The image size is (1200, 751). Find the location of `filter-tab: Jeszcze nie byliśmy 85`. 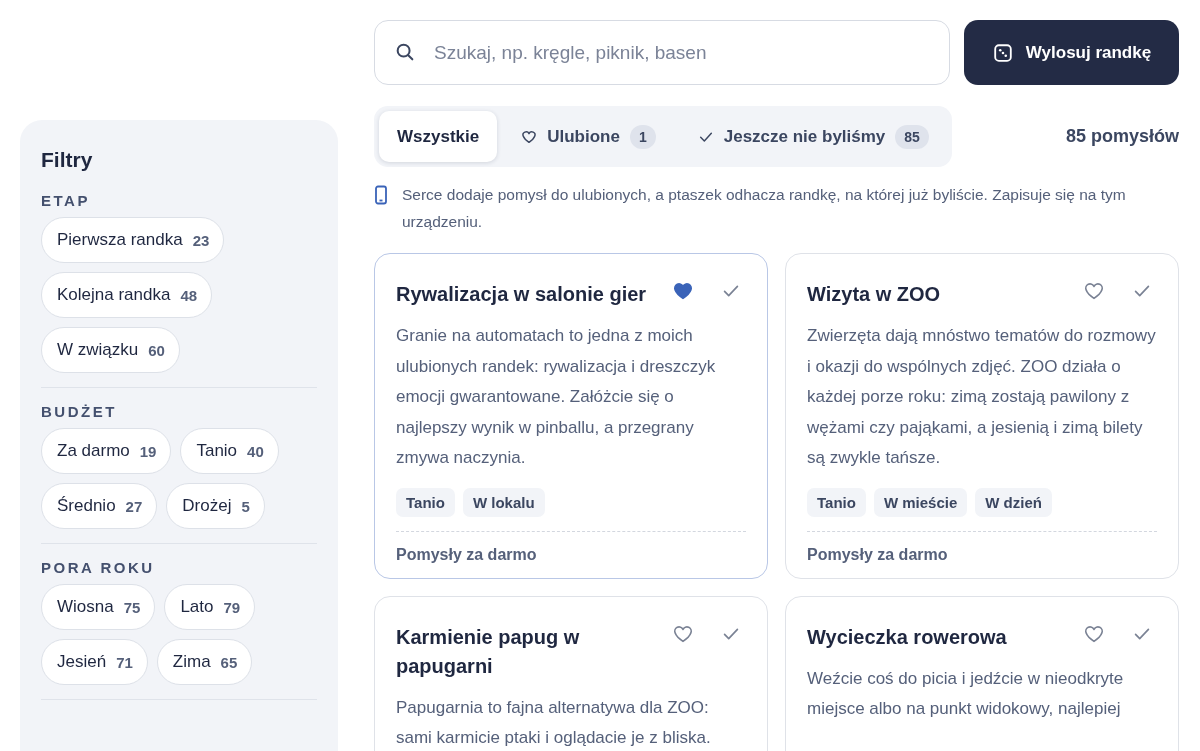

filter-tab: Jeszcze nie byliśmy 85 is located at coordinates (813, 136).